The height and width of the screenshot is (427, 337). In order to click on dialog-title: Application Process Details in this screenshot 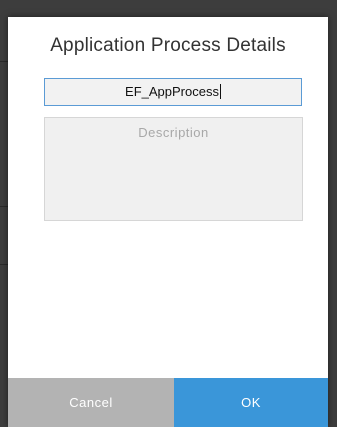, I will do `click(168, 45)`.